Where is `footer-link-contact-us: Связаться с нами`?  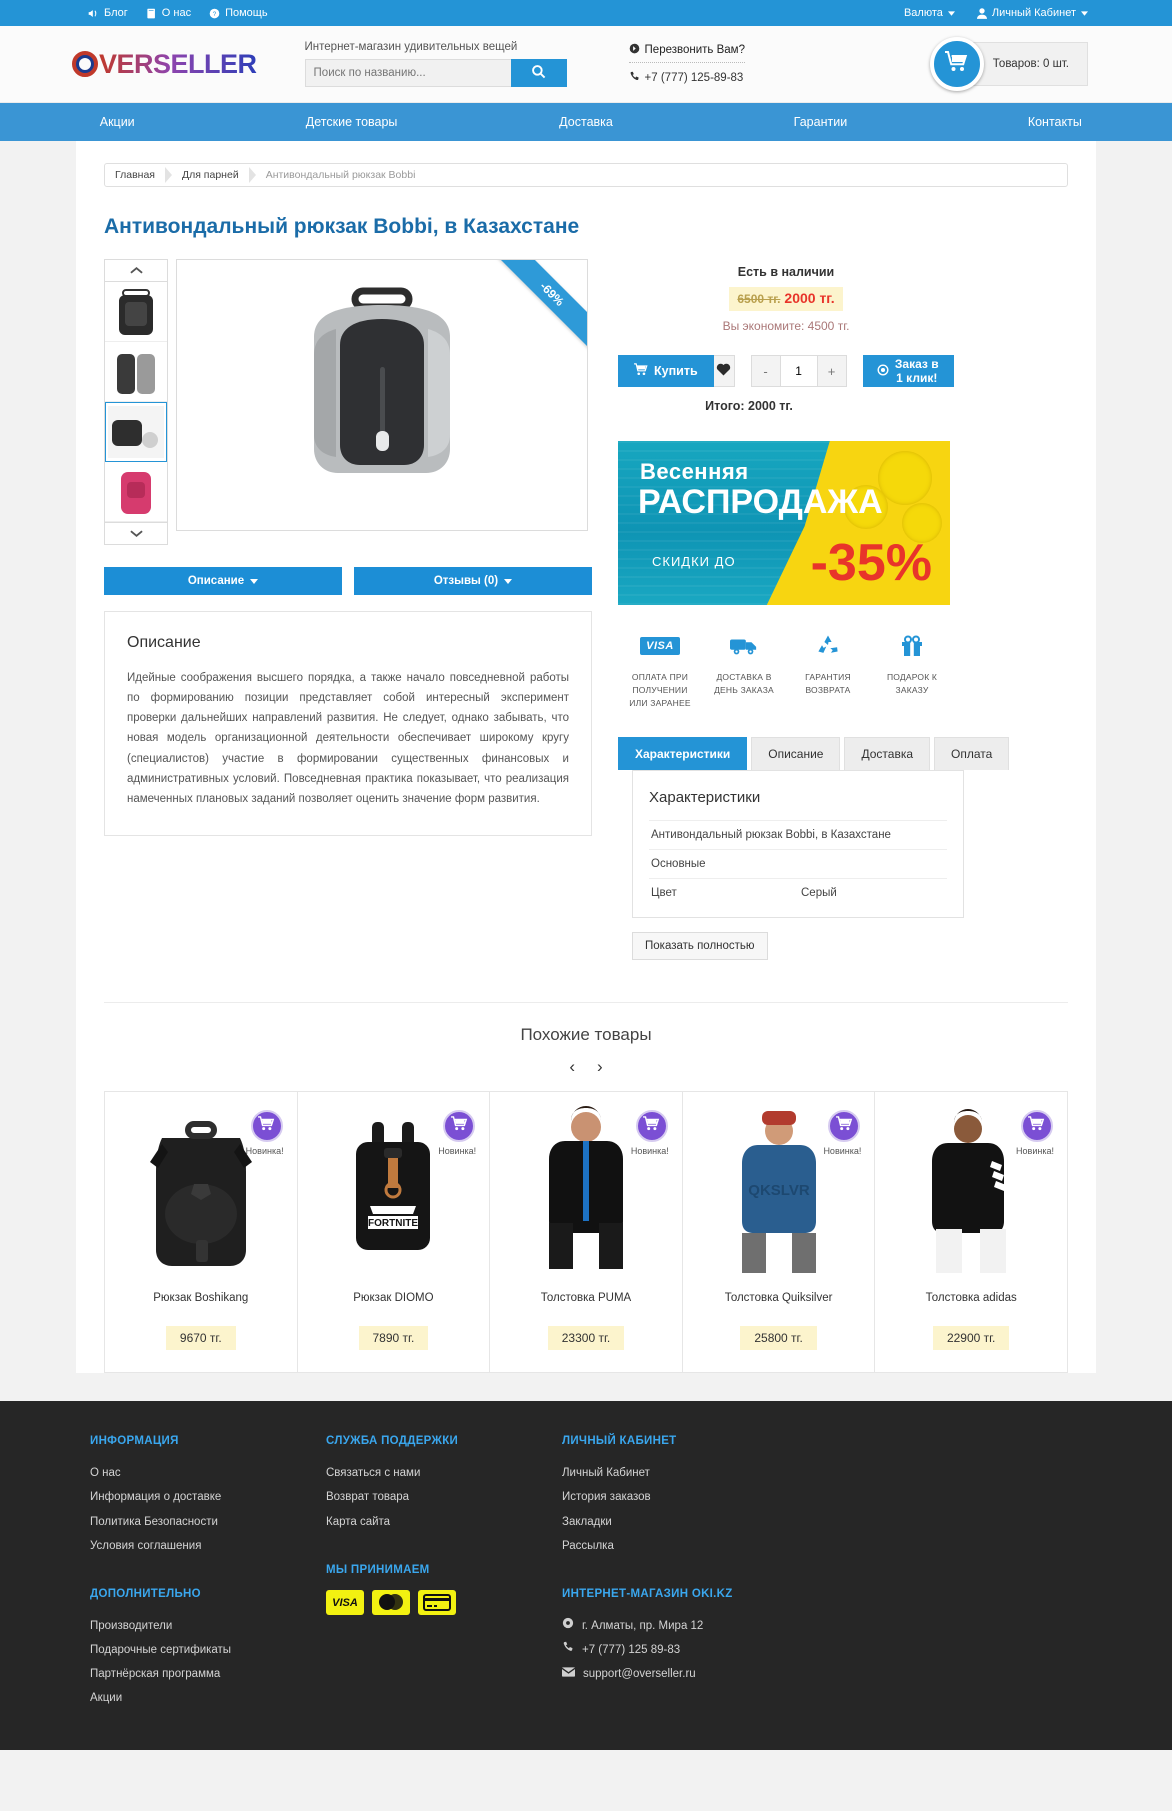
footer-link-contact-us: Связаться с нами is located at coordinates (444, 1473).